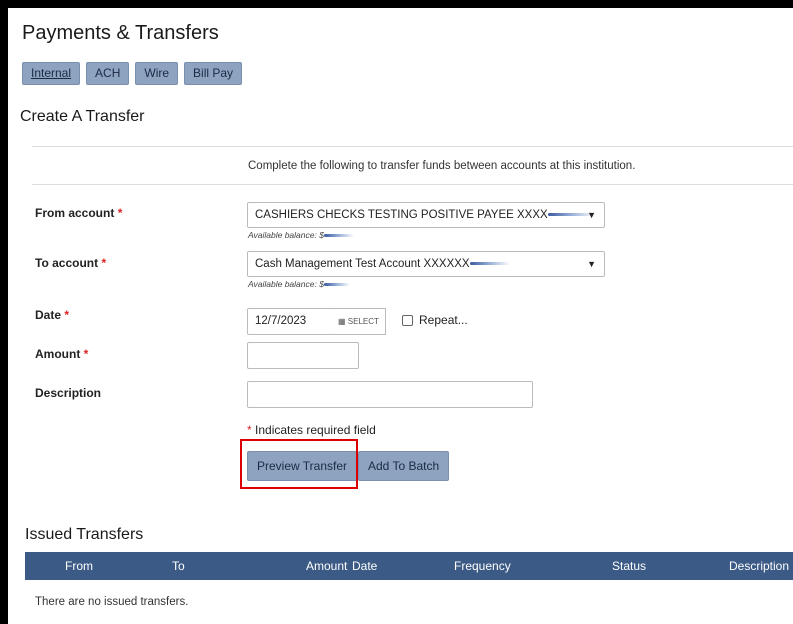 Image resolution: width=793 pixels, height=624 pixels. I want to click on repeat-checkbox, so click(407, 320).